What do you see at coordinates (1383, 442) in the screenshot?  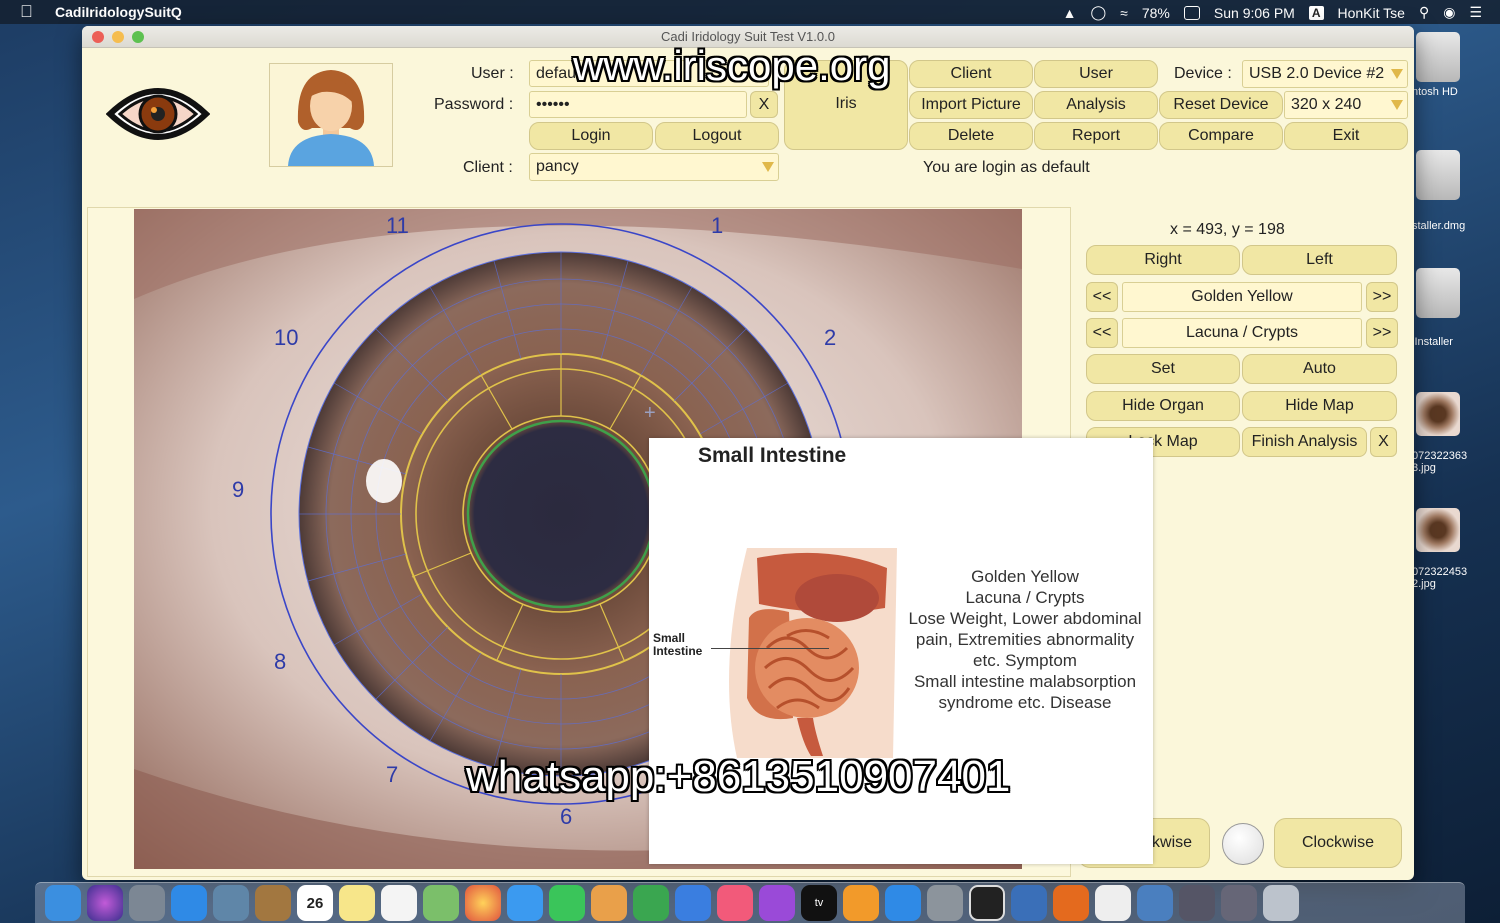 I see `close-analysis-button: X` at bounding box center [1383, 442].